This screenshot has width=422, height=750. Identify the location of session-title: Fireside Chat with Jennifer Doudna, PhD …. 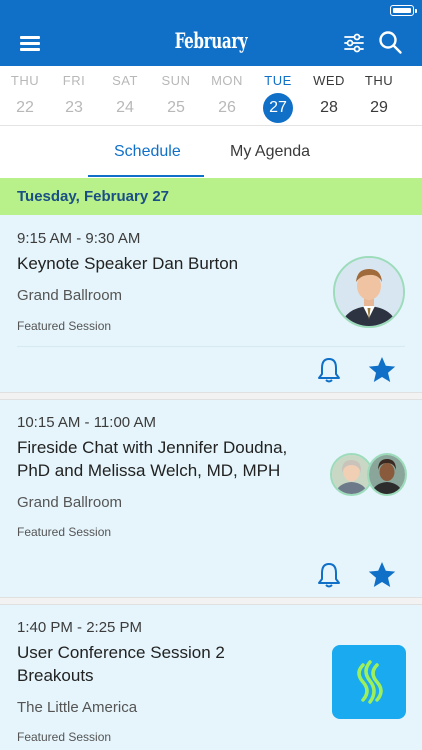
(152, 459).